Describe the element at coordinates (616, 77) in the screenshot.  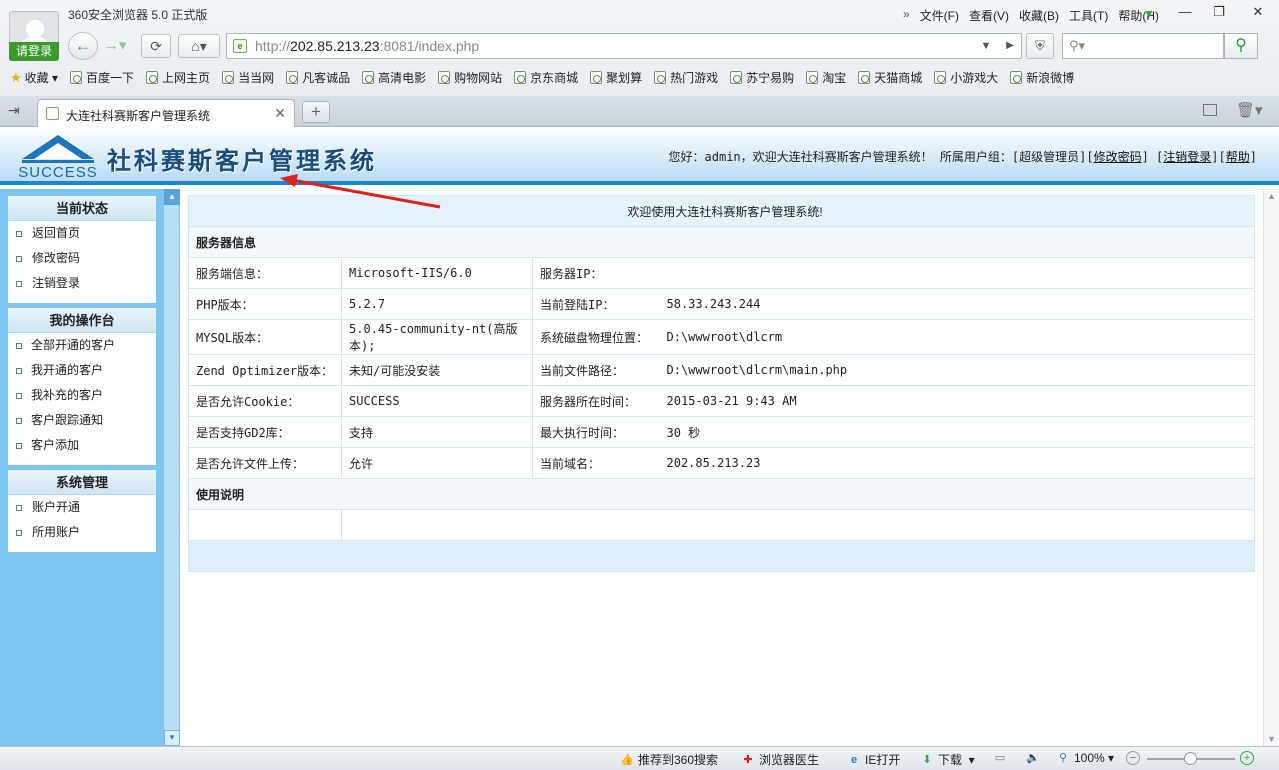
I see `bookmark-item: 聚划算` at that location.